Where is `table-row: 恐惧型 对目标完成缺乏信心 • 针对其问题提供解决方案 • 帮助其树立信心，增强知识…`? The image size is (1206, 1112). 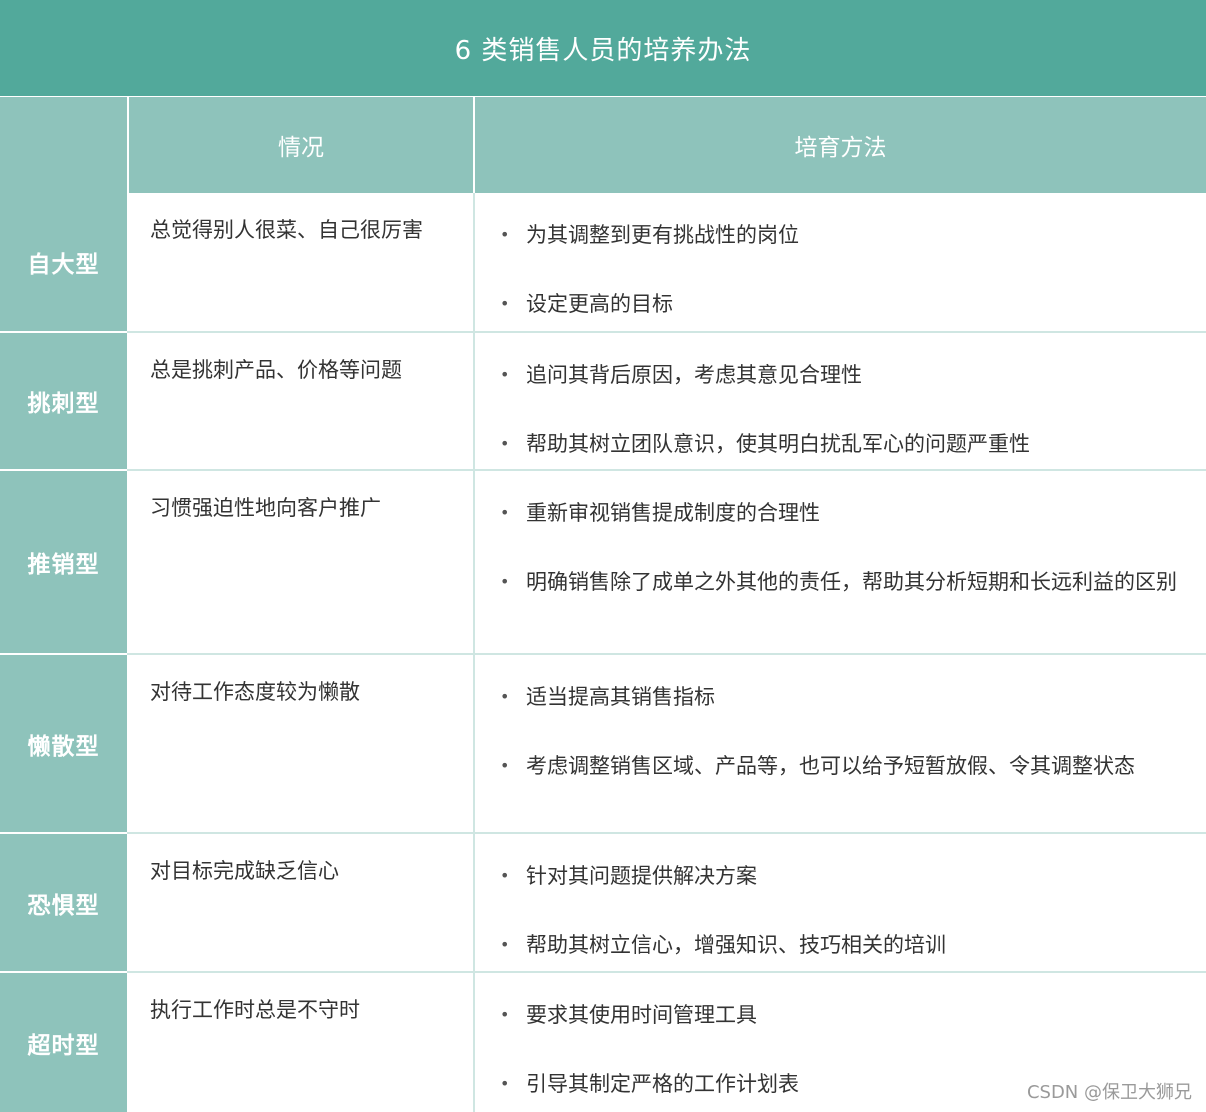 table-row: 恐惧型 对目标完成缺乏信心 • 针对其问题提供解决方案 • 帮助其树立信心，增强知识… is located at coordinates (603, 902).